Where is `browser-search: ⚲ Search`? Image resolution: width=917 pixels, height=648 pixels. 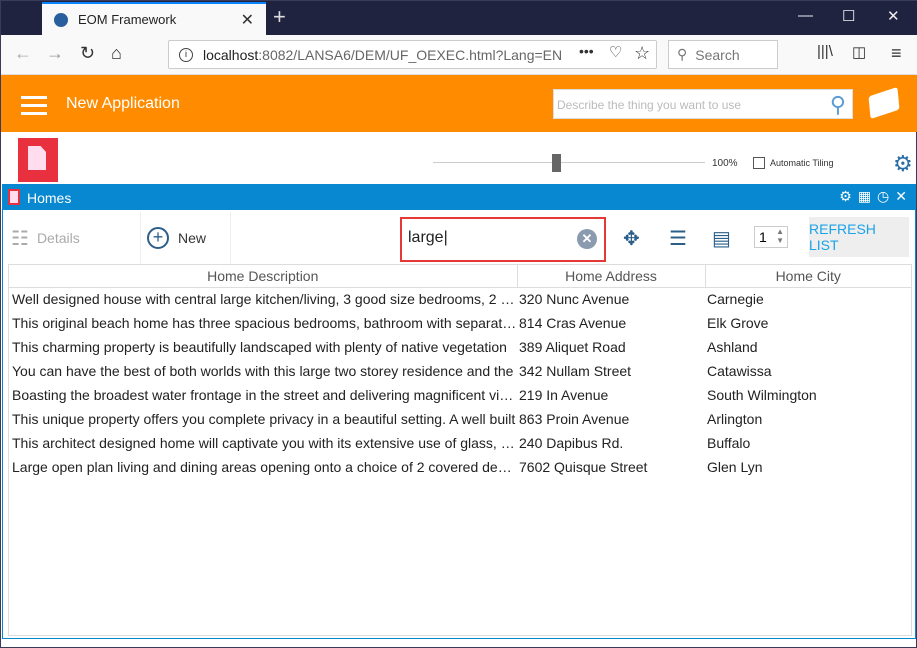
browser-search: ⚲ Search is located at coordinates (723, 54).